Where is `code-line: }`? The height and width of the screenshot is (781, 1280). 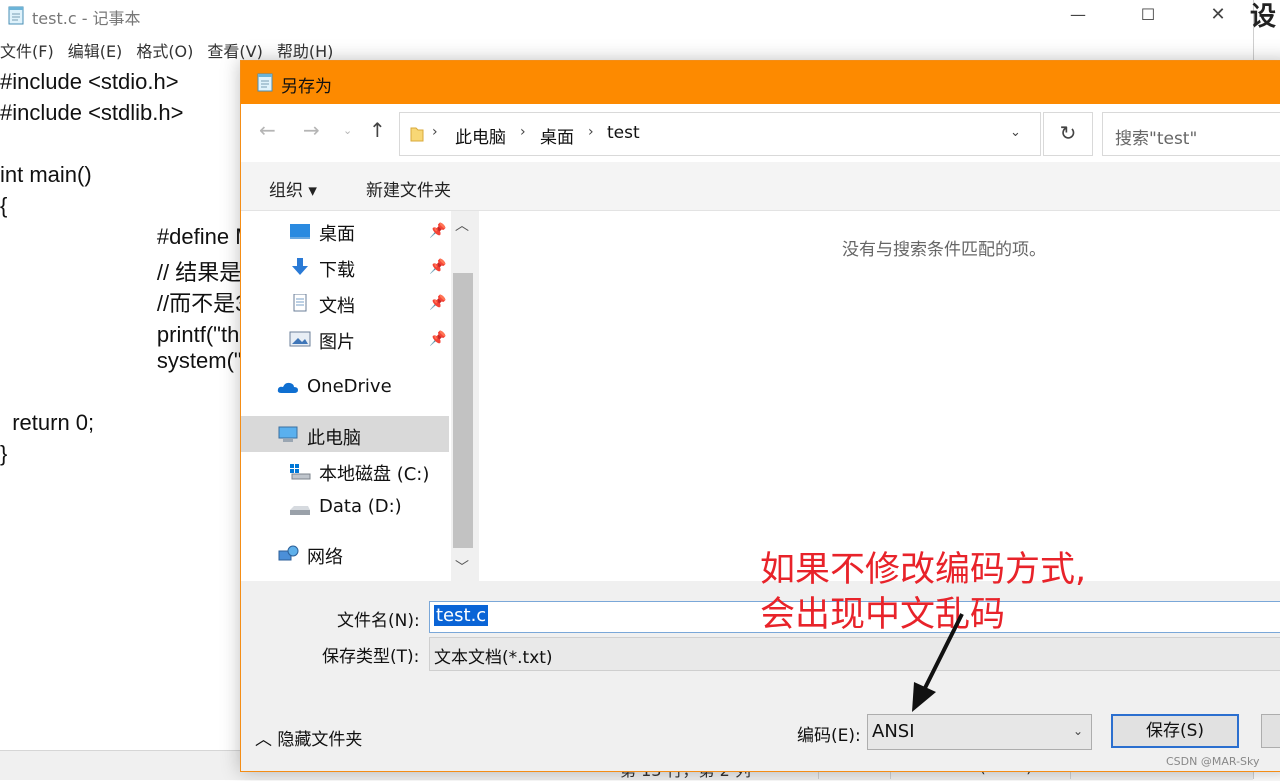 code-line: } is located at coordinates (4, 453).